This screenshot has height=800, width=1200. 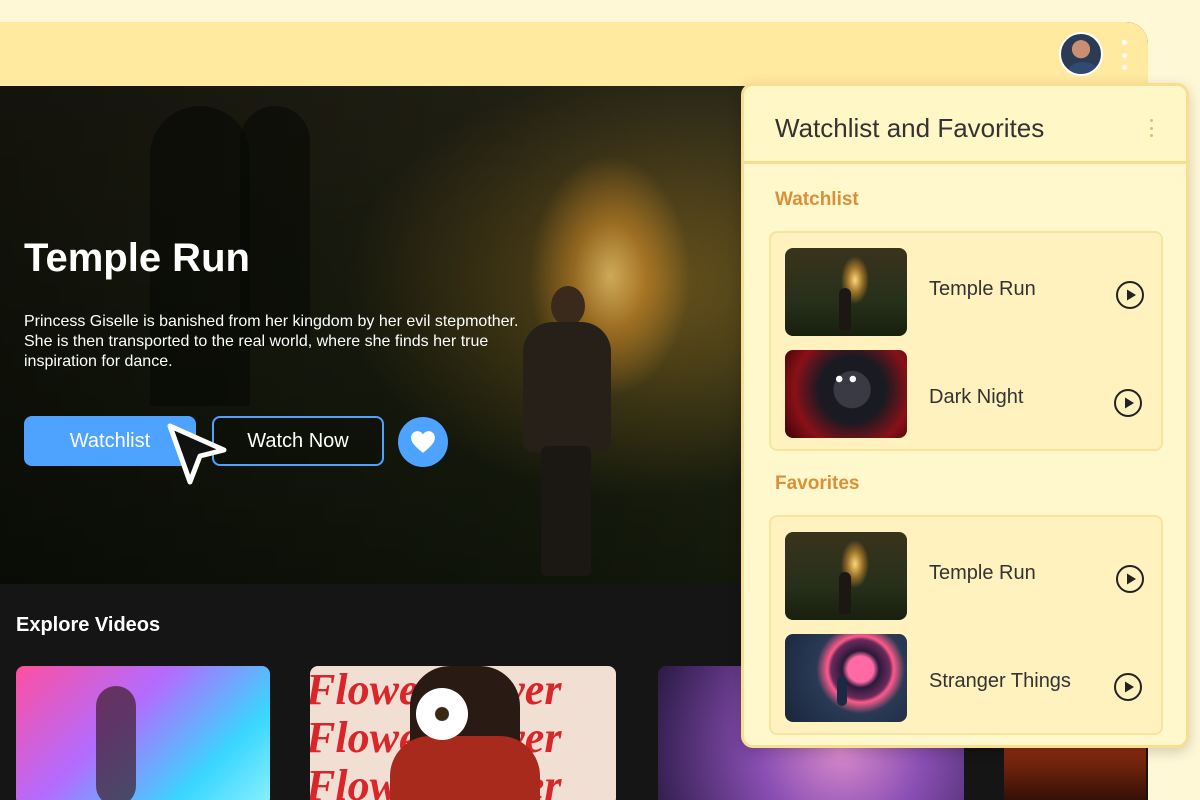 I want to click on video-thumbnail-flower-power: Flower Power Flower Power Flower Power, so click(x=463, y=733).